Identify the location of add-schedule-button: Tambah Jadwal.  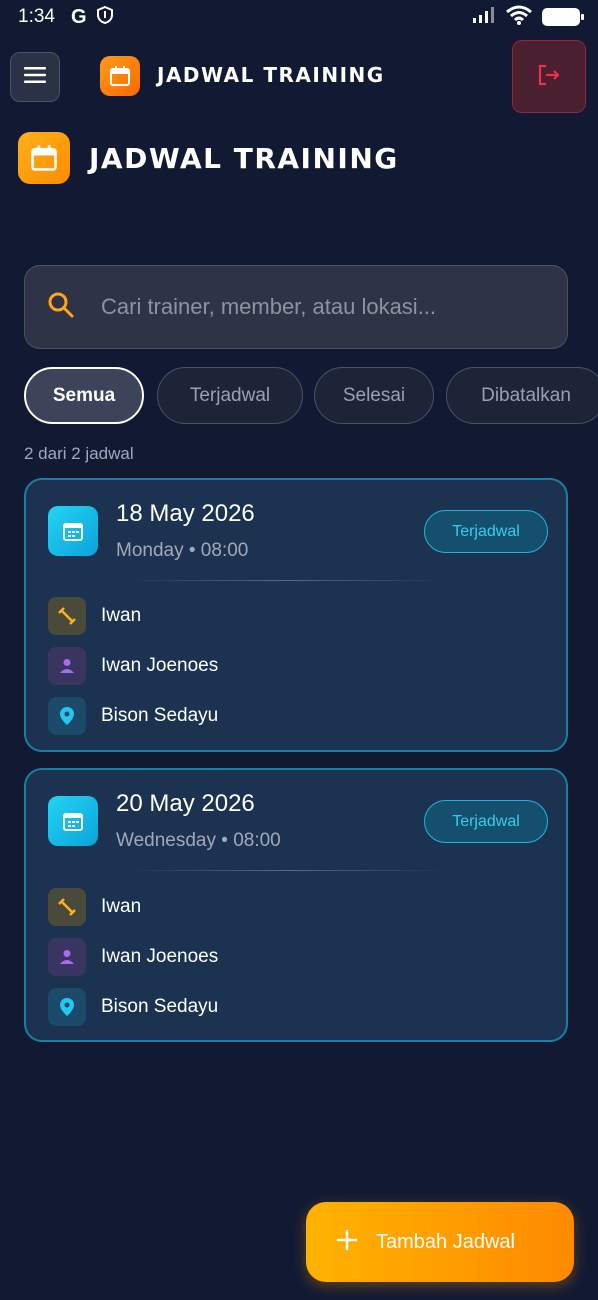
(440, 1242).